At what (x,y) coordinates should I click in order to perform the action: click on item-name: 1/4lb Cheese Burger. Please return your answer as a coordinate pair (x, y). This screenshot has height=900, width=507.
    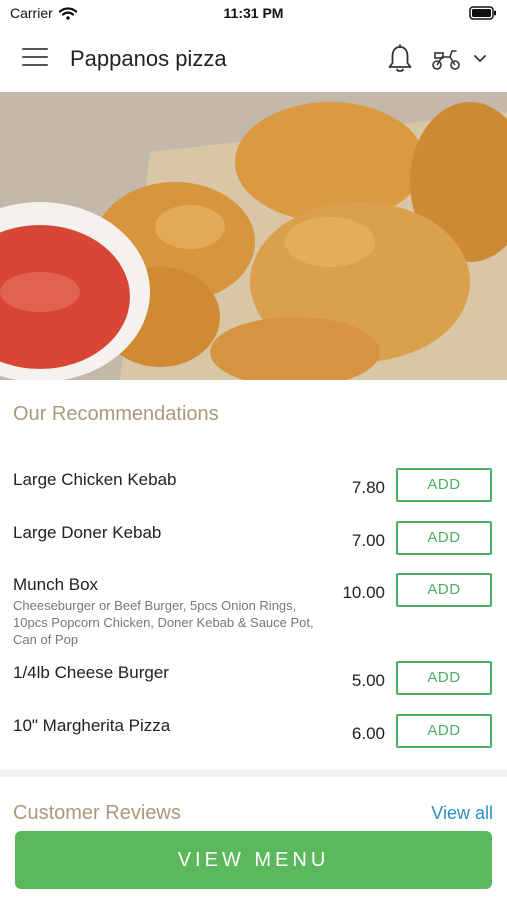
    Looking at the image, I should click on (91, 672).